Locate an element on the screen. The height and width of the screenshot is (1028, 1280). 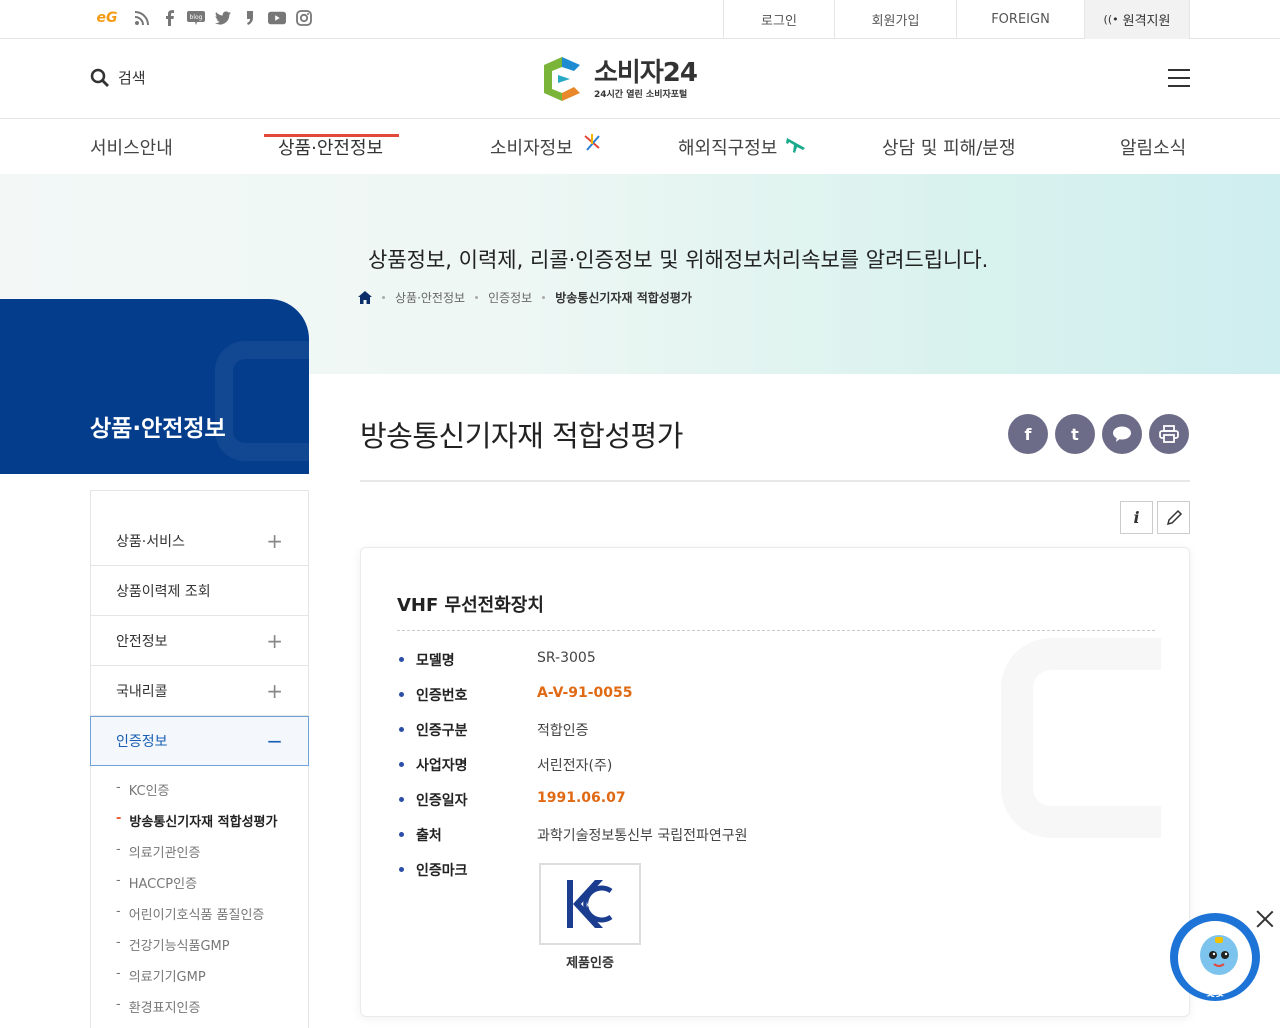
content-tools: i is located at coordinates (1155, 517).